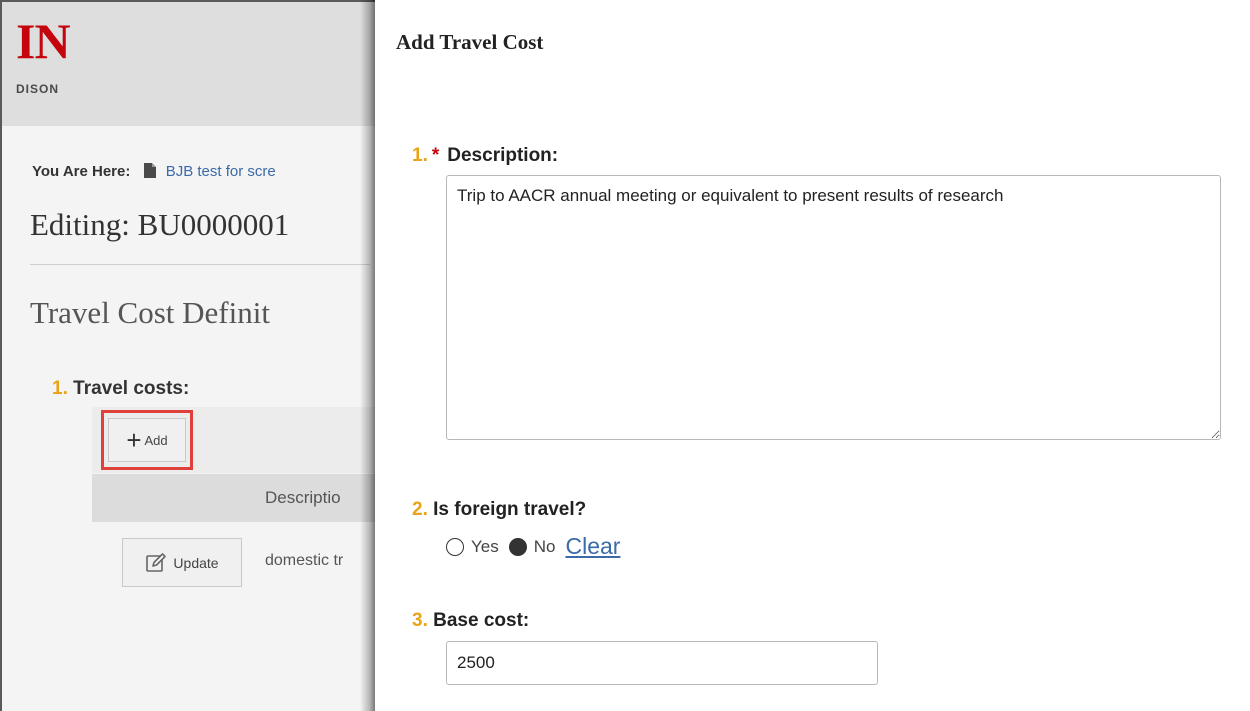 Image resolution: width=1250 pixels, height=711 pixels. Describe the element at coordinates (517, 546) in the screenshot. I see `radio-no` at that location.